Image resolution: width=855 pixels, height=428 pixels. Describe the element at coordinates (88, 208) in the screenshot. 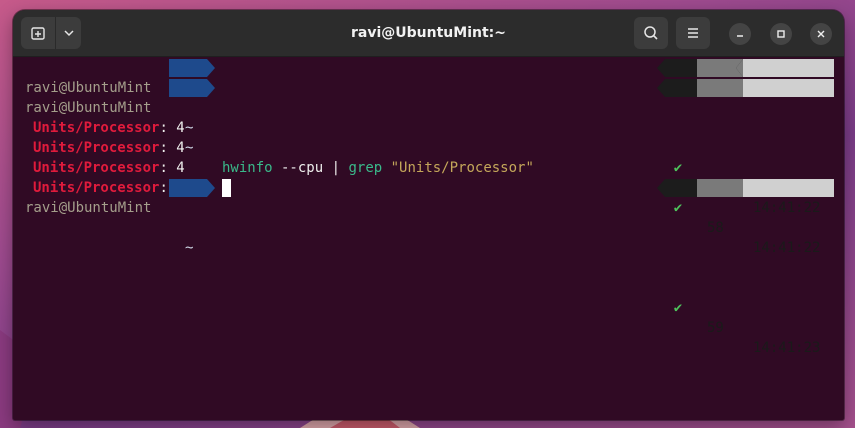

I see `prompt-user: ravi@UbuntuMint` at that location.